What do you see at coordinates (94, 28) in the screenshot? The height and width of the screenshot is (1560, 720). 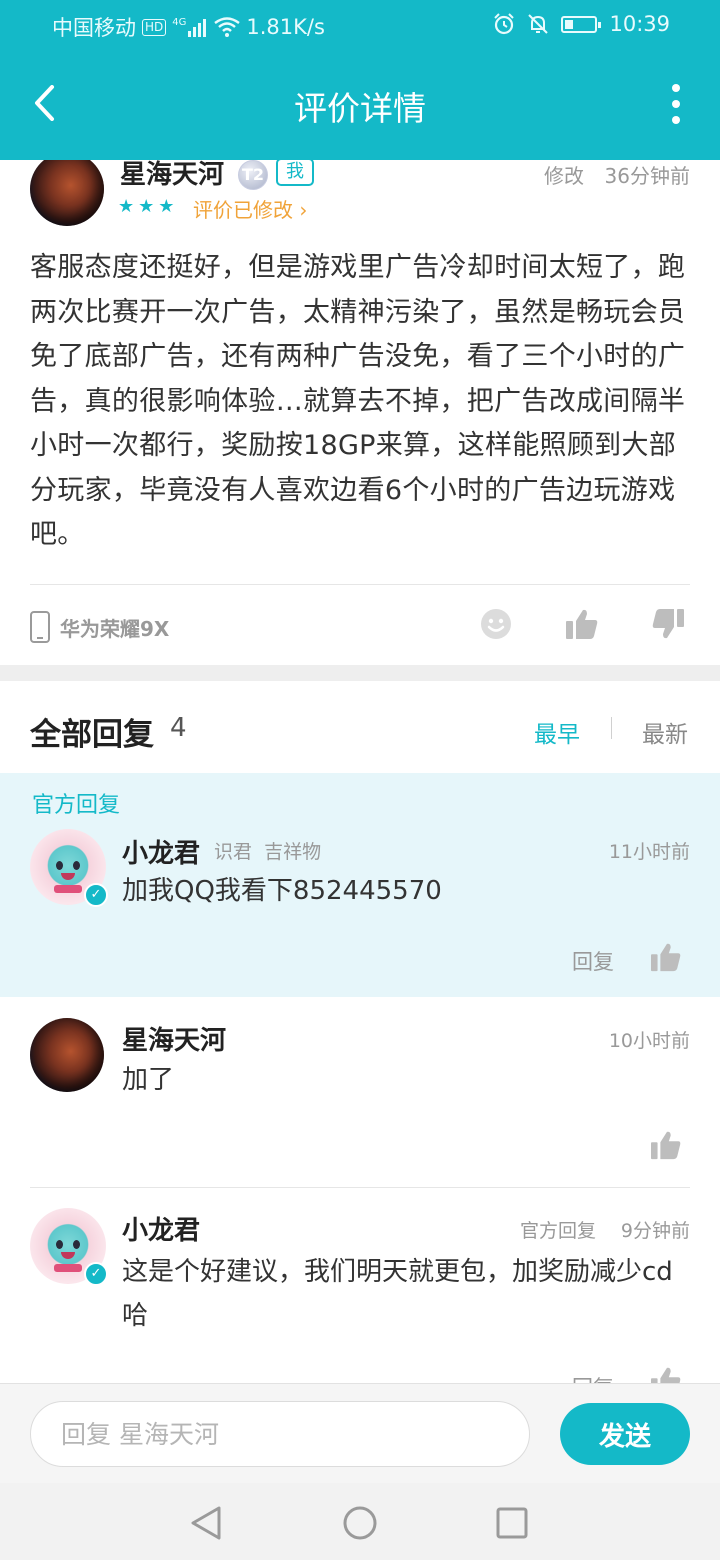 I see `carrier-label: 中国移动` at bounding box center [94, 28].